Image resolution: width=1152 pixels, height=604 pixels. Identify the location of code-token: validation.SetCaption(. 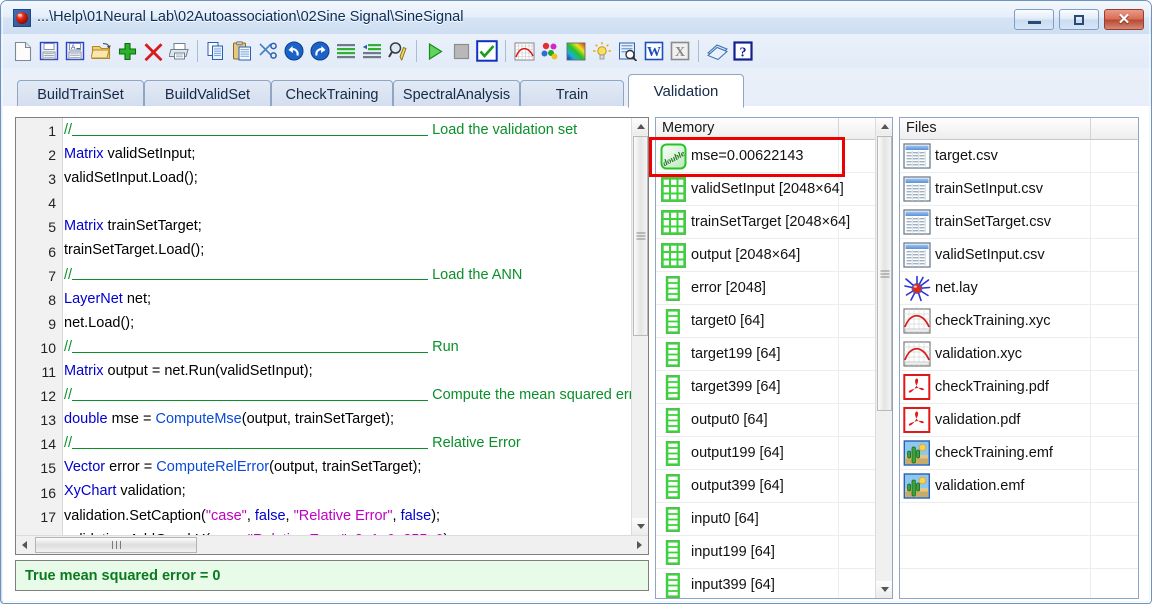
(135, 515).